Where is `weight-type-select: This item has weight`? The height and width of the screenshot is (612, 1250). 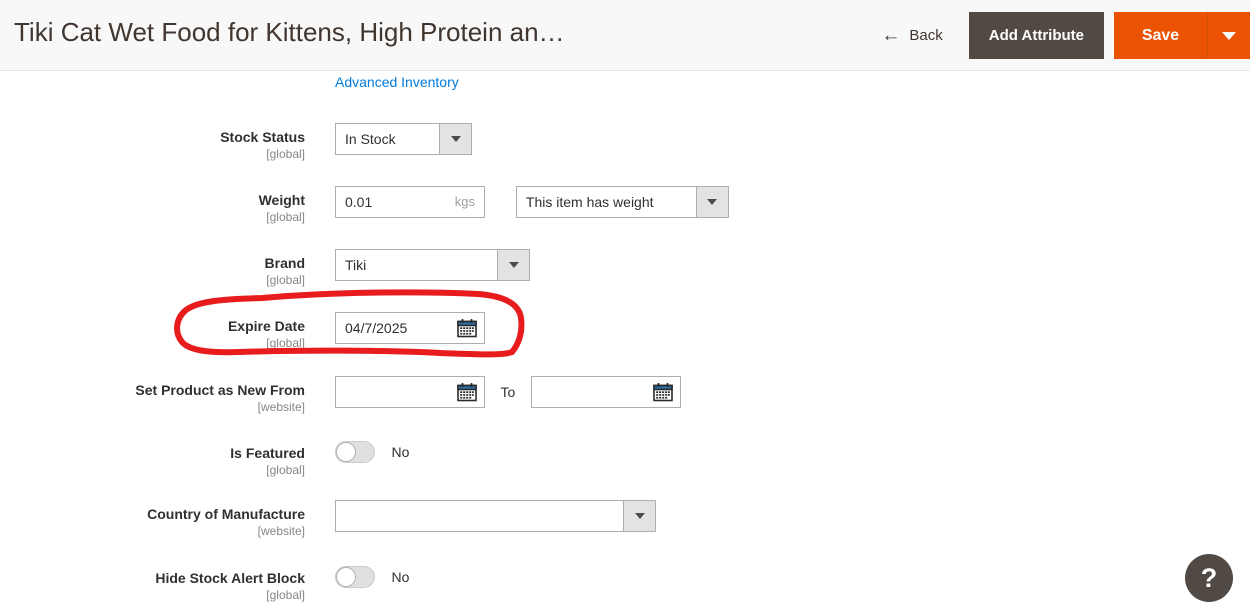
weight-type-select: This item has weight is located at coordinates (622, 202).